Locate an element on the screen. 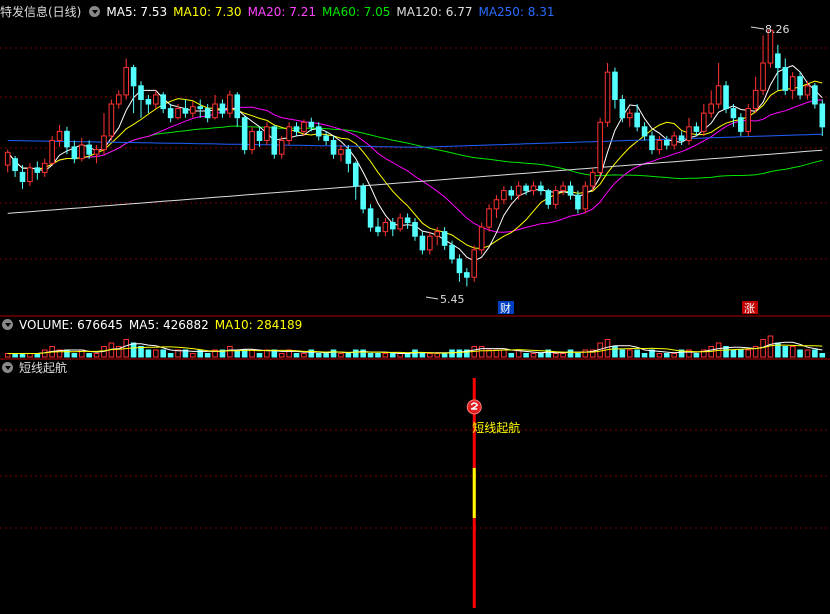 Image resolution: width=830 pixels, height=614 pixels. badge-cai-text: 财 is located at coordinates (505, 308).